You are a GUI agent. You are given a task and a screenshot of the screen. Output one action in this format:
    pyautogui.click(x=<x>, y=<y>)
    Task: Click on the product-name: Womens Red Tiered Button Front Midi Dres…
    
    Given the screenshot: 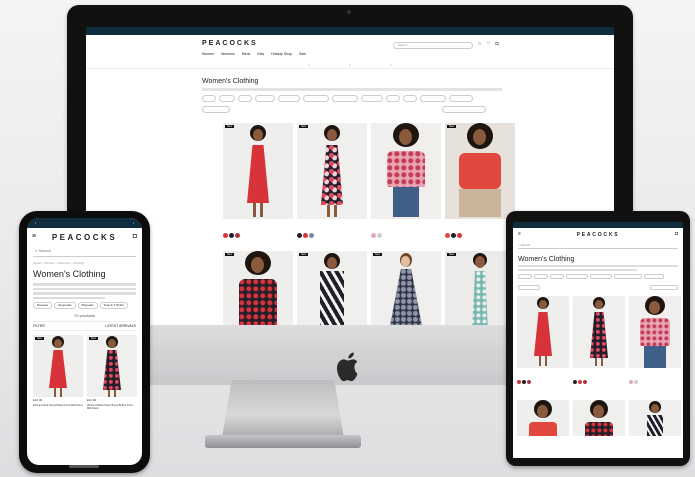 What is the action you would take?
    pyautogui.click(x=58, y=405)
    